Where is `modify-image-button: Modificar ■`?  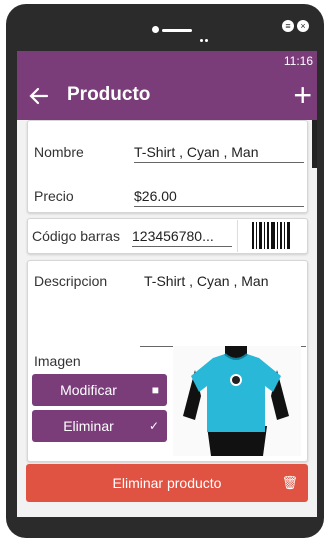 modify-image-button: Modificar ■ is located at coordinates (99, 390).